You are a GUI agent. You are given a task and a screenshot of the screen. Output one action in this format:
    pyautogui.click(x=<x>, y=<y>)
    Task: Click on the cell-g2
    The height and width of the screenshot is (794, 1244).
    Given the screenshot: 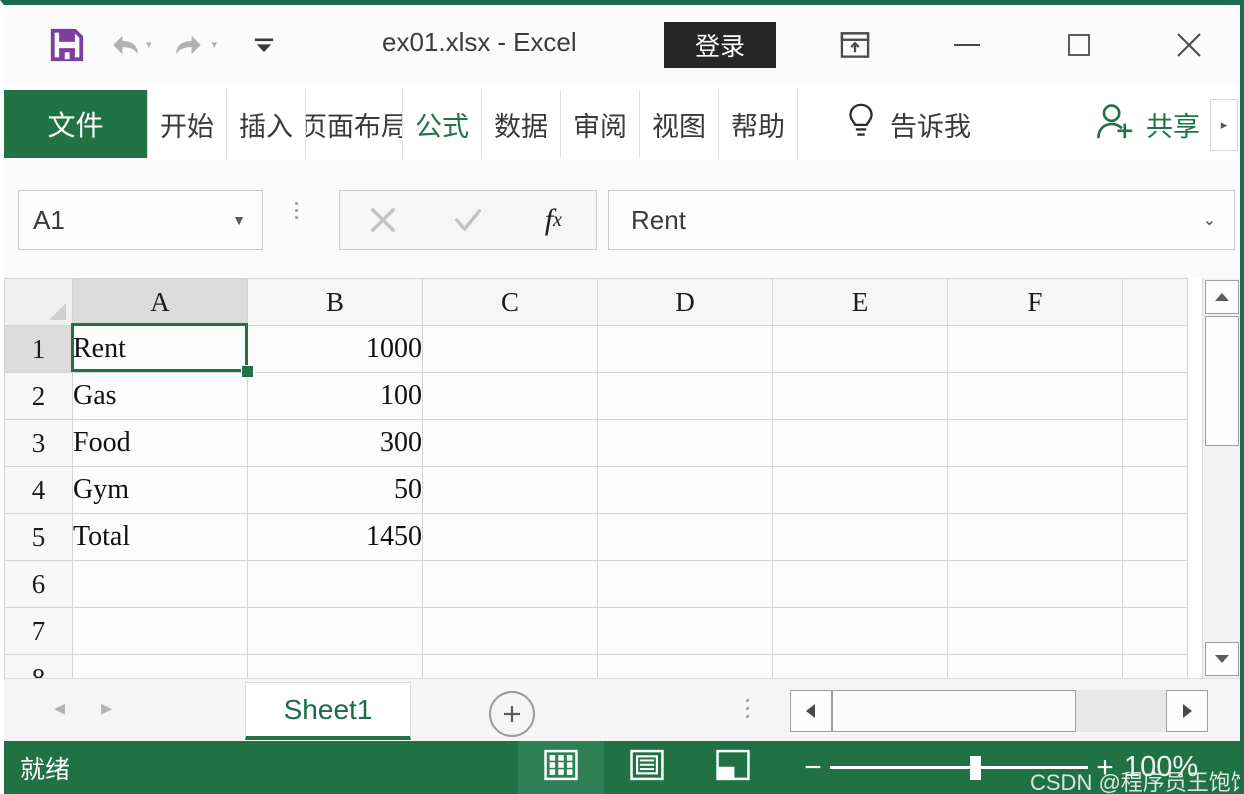 What is the action you would take?
    pyautogui.click(x=1155, y=396)
    